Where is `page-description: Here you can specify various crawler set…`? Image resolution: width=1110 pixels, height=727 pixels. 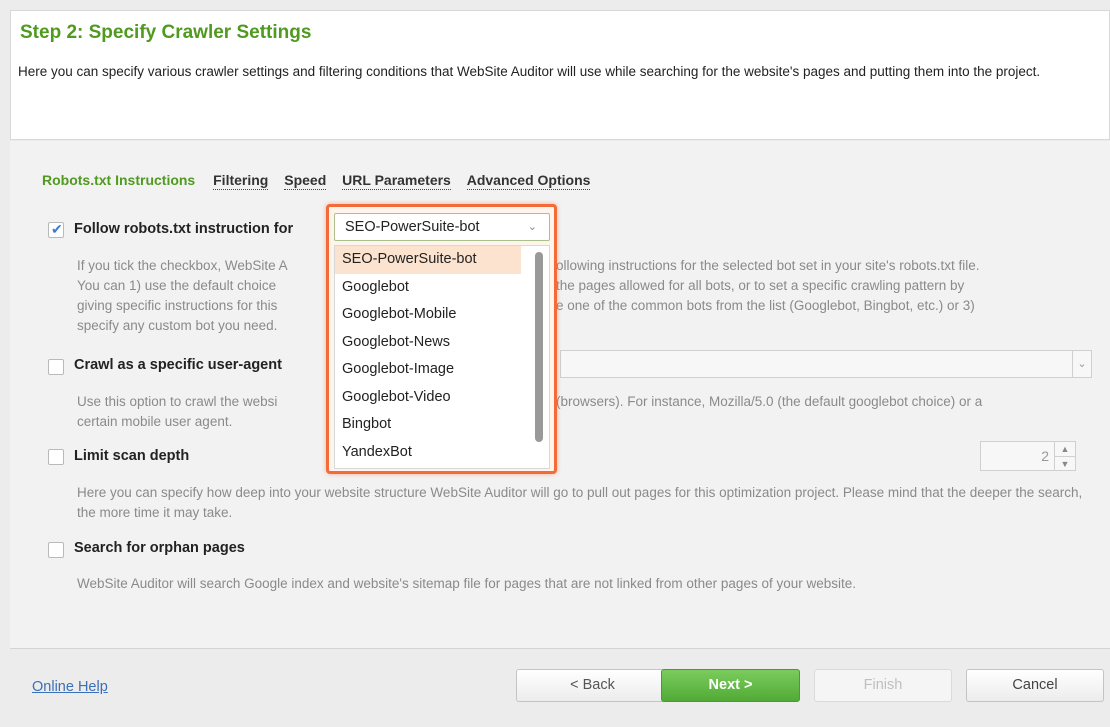
page-description: Here you can specify various crawler set… is located at coordinates (529, 71).